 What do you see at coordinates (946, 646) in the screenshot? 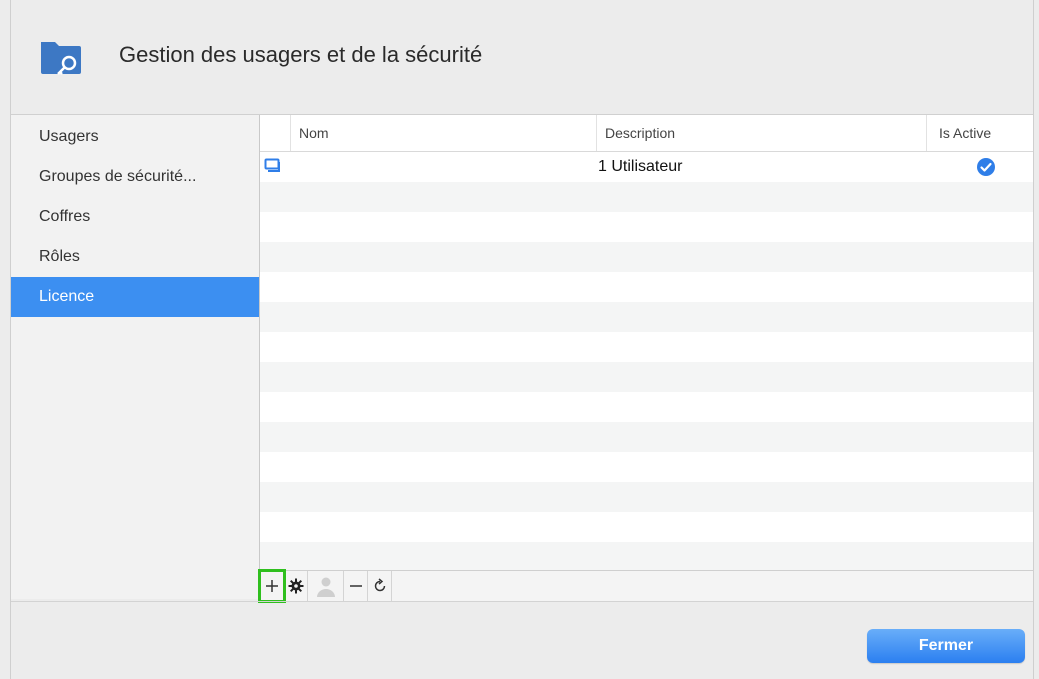
I see `close-button: Fermer` at bounding box center [946, 646].